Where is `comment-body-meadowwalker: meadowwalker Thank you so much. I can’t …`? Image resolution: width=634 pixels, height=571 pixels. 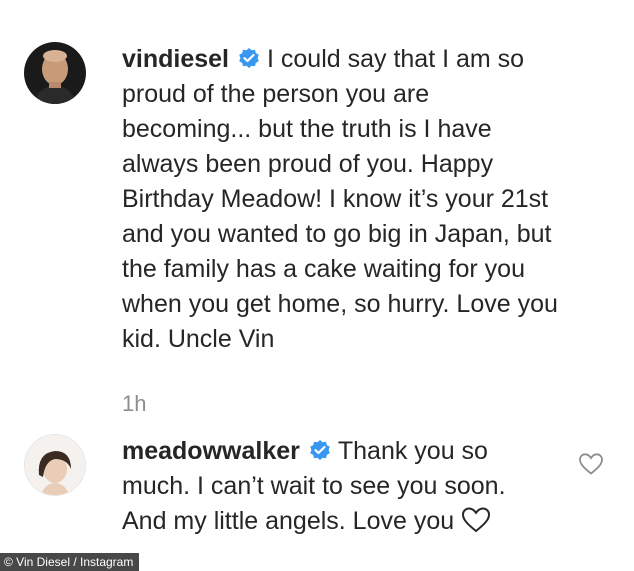 comment-body-meadowwalker: meadowwalker Thank you so much. I can’t … is located at coordinates (342, 486).